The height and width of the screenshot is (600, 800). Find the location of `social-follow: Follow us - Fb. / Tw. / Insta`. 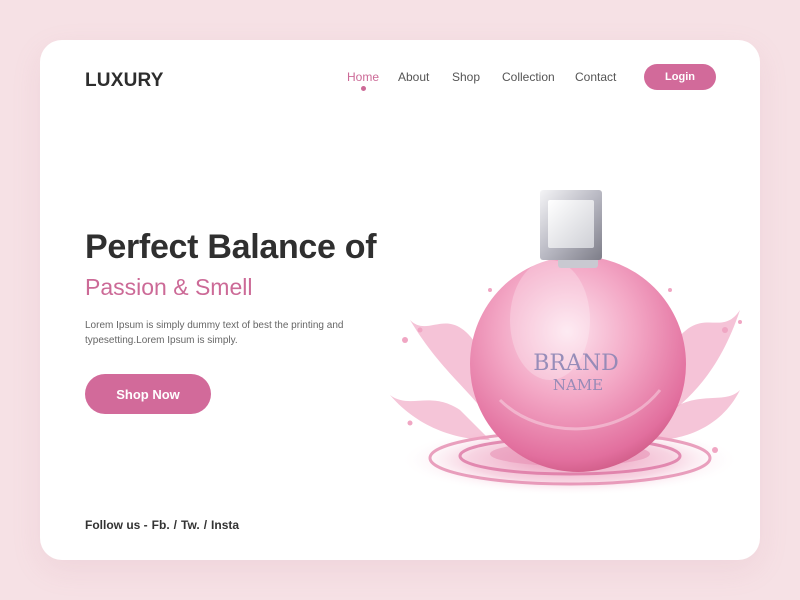

social-follow: Follow us - Fb. / Tw. / Insta is located at coordinates (162, 525).